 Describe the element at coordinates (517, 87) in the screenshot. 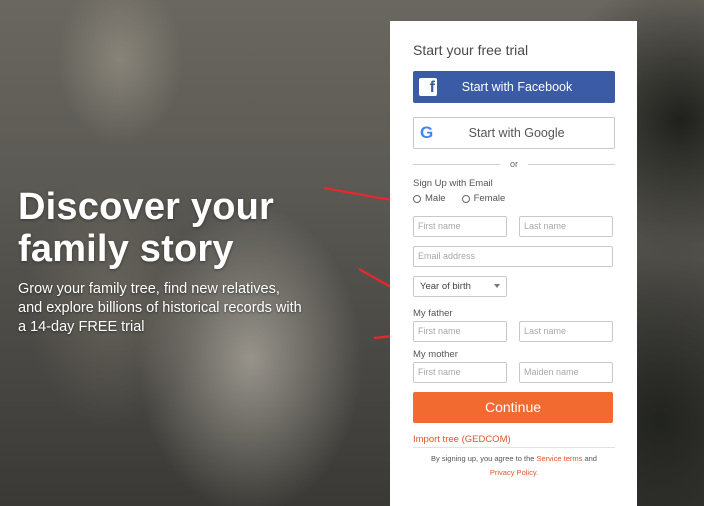

I see `facebook-button-label: Start with Facebook` at that location.